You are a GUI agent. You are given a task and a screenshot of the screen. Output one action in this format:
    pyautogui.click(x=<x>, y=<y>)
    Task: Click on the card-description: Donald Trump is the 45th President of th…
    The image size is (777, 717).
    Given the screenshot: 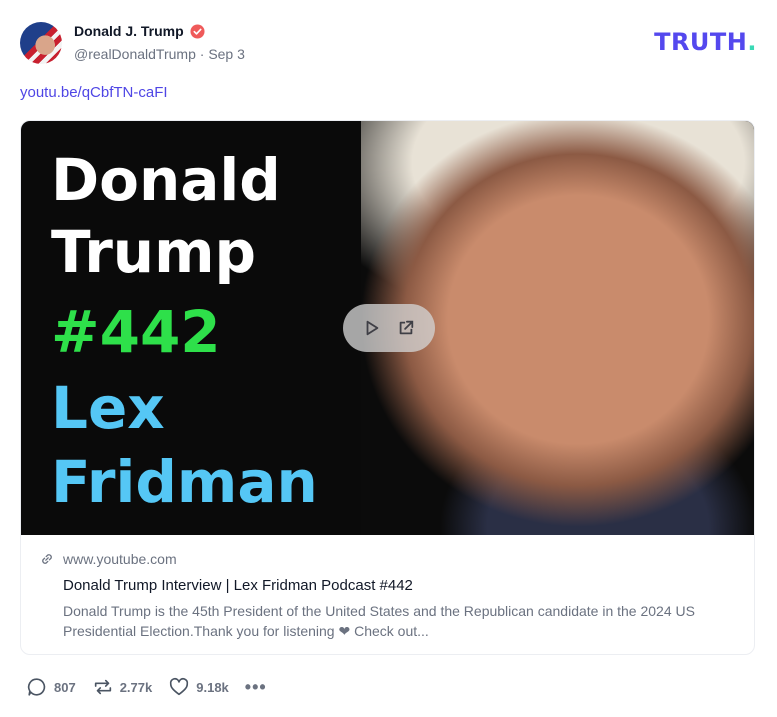 What is the action you would take?
    pyautogui.click(x=379, y=621)
    